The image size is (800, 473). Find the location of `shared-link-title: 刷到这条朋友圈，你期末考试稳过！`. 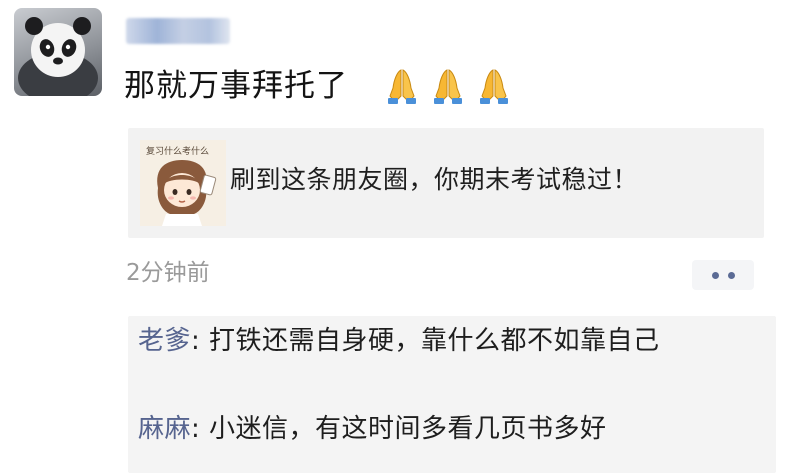

shared-link-title: 刷到这条朋友圈，你期末考试稳过！ is located at coordinates (434, 179).